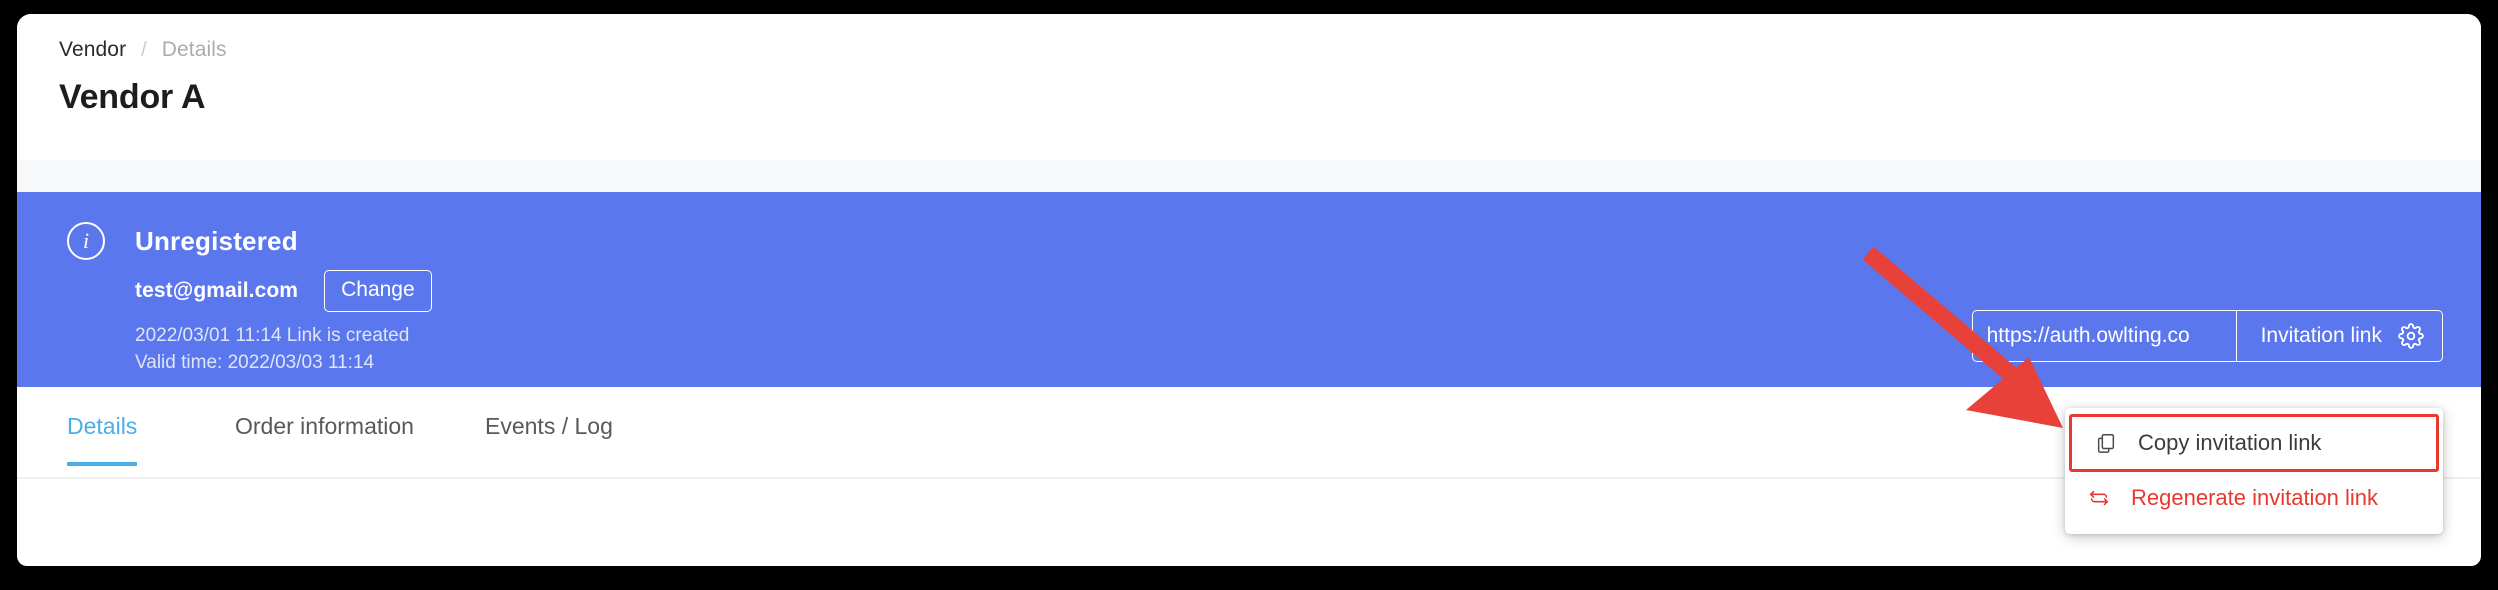 The height and width of the screenshot is (590, 2498). I want to click on tab-order-information: Order information, so click(324, 437).